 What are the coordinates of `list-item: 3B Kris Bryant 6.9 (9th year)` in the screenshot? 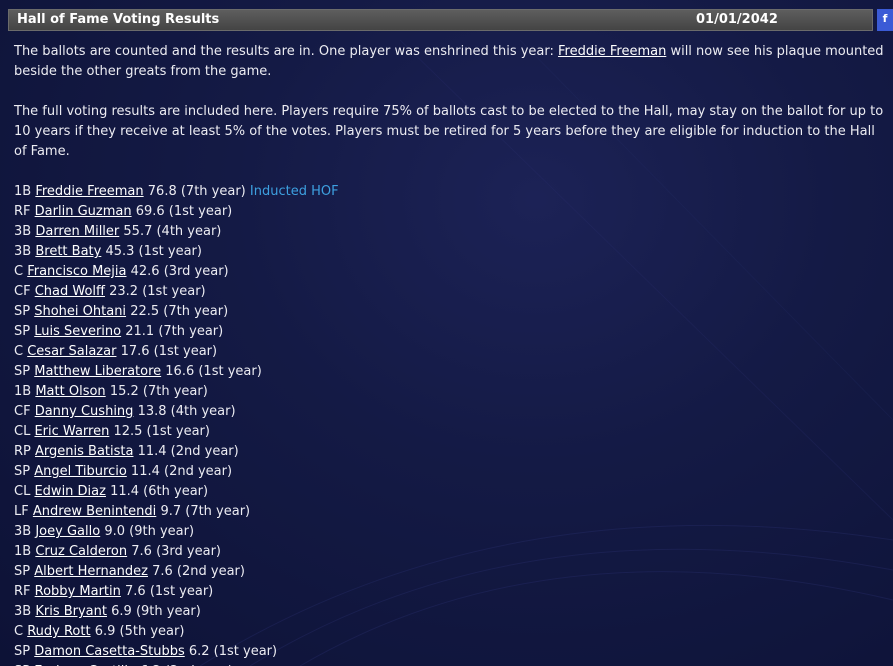 It's located at (452, 612).